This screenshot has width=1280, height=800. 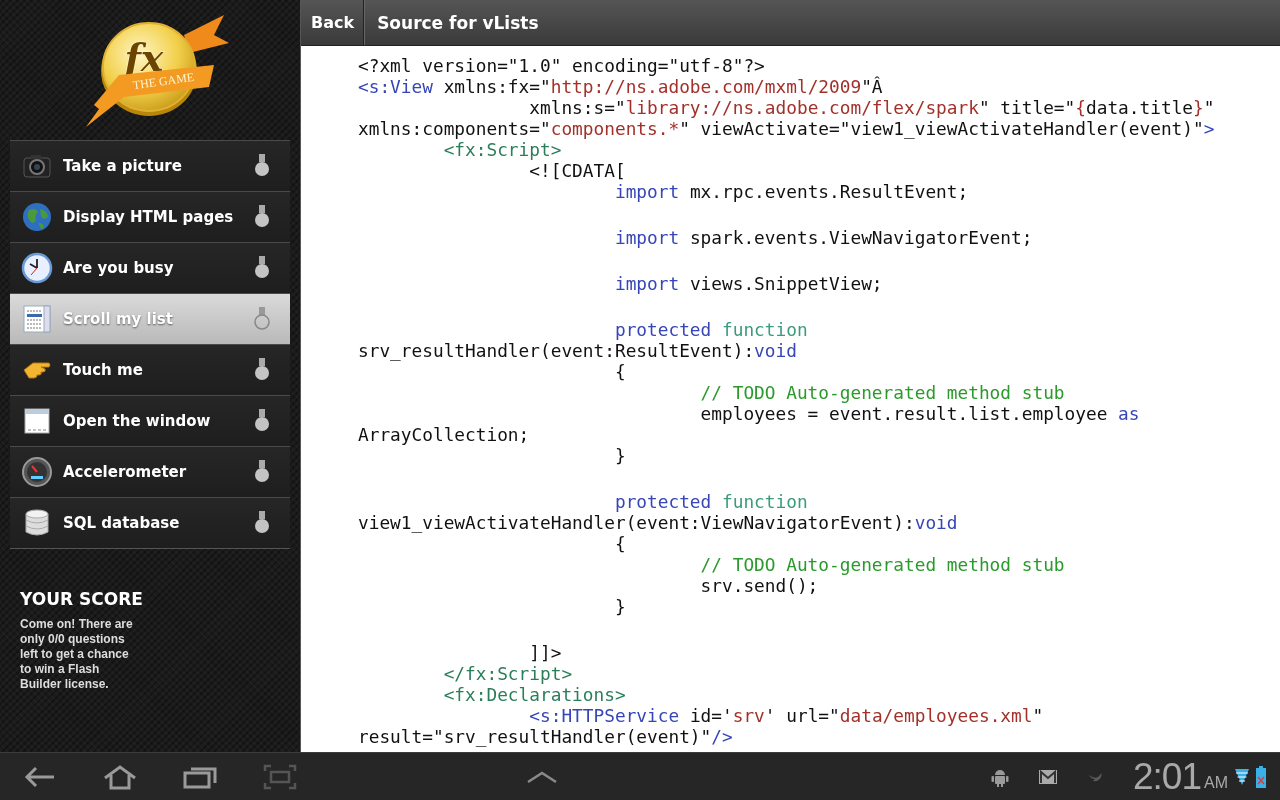 What do you see at coordinates (37, 421) in the screenshot?
I see `window-icon` at bounding box center [37, 421].